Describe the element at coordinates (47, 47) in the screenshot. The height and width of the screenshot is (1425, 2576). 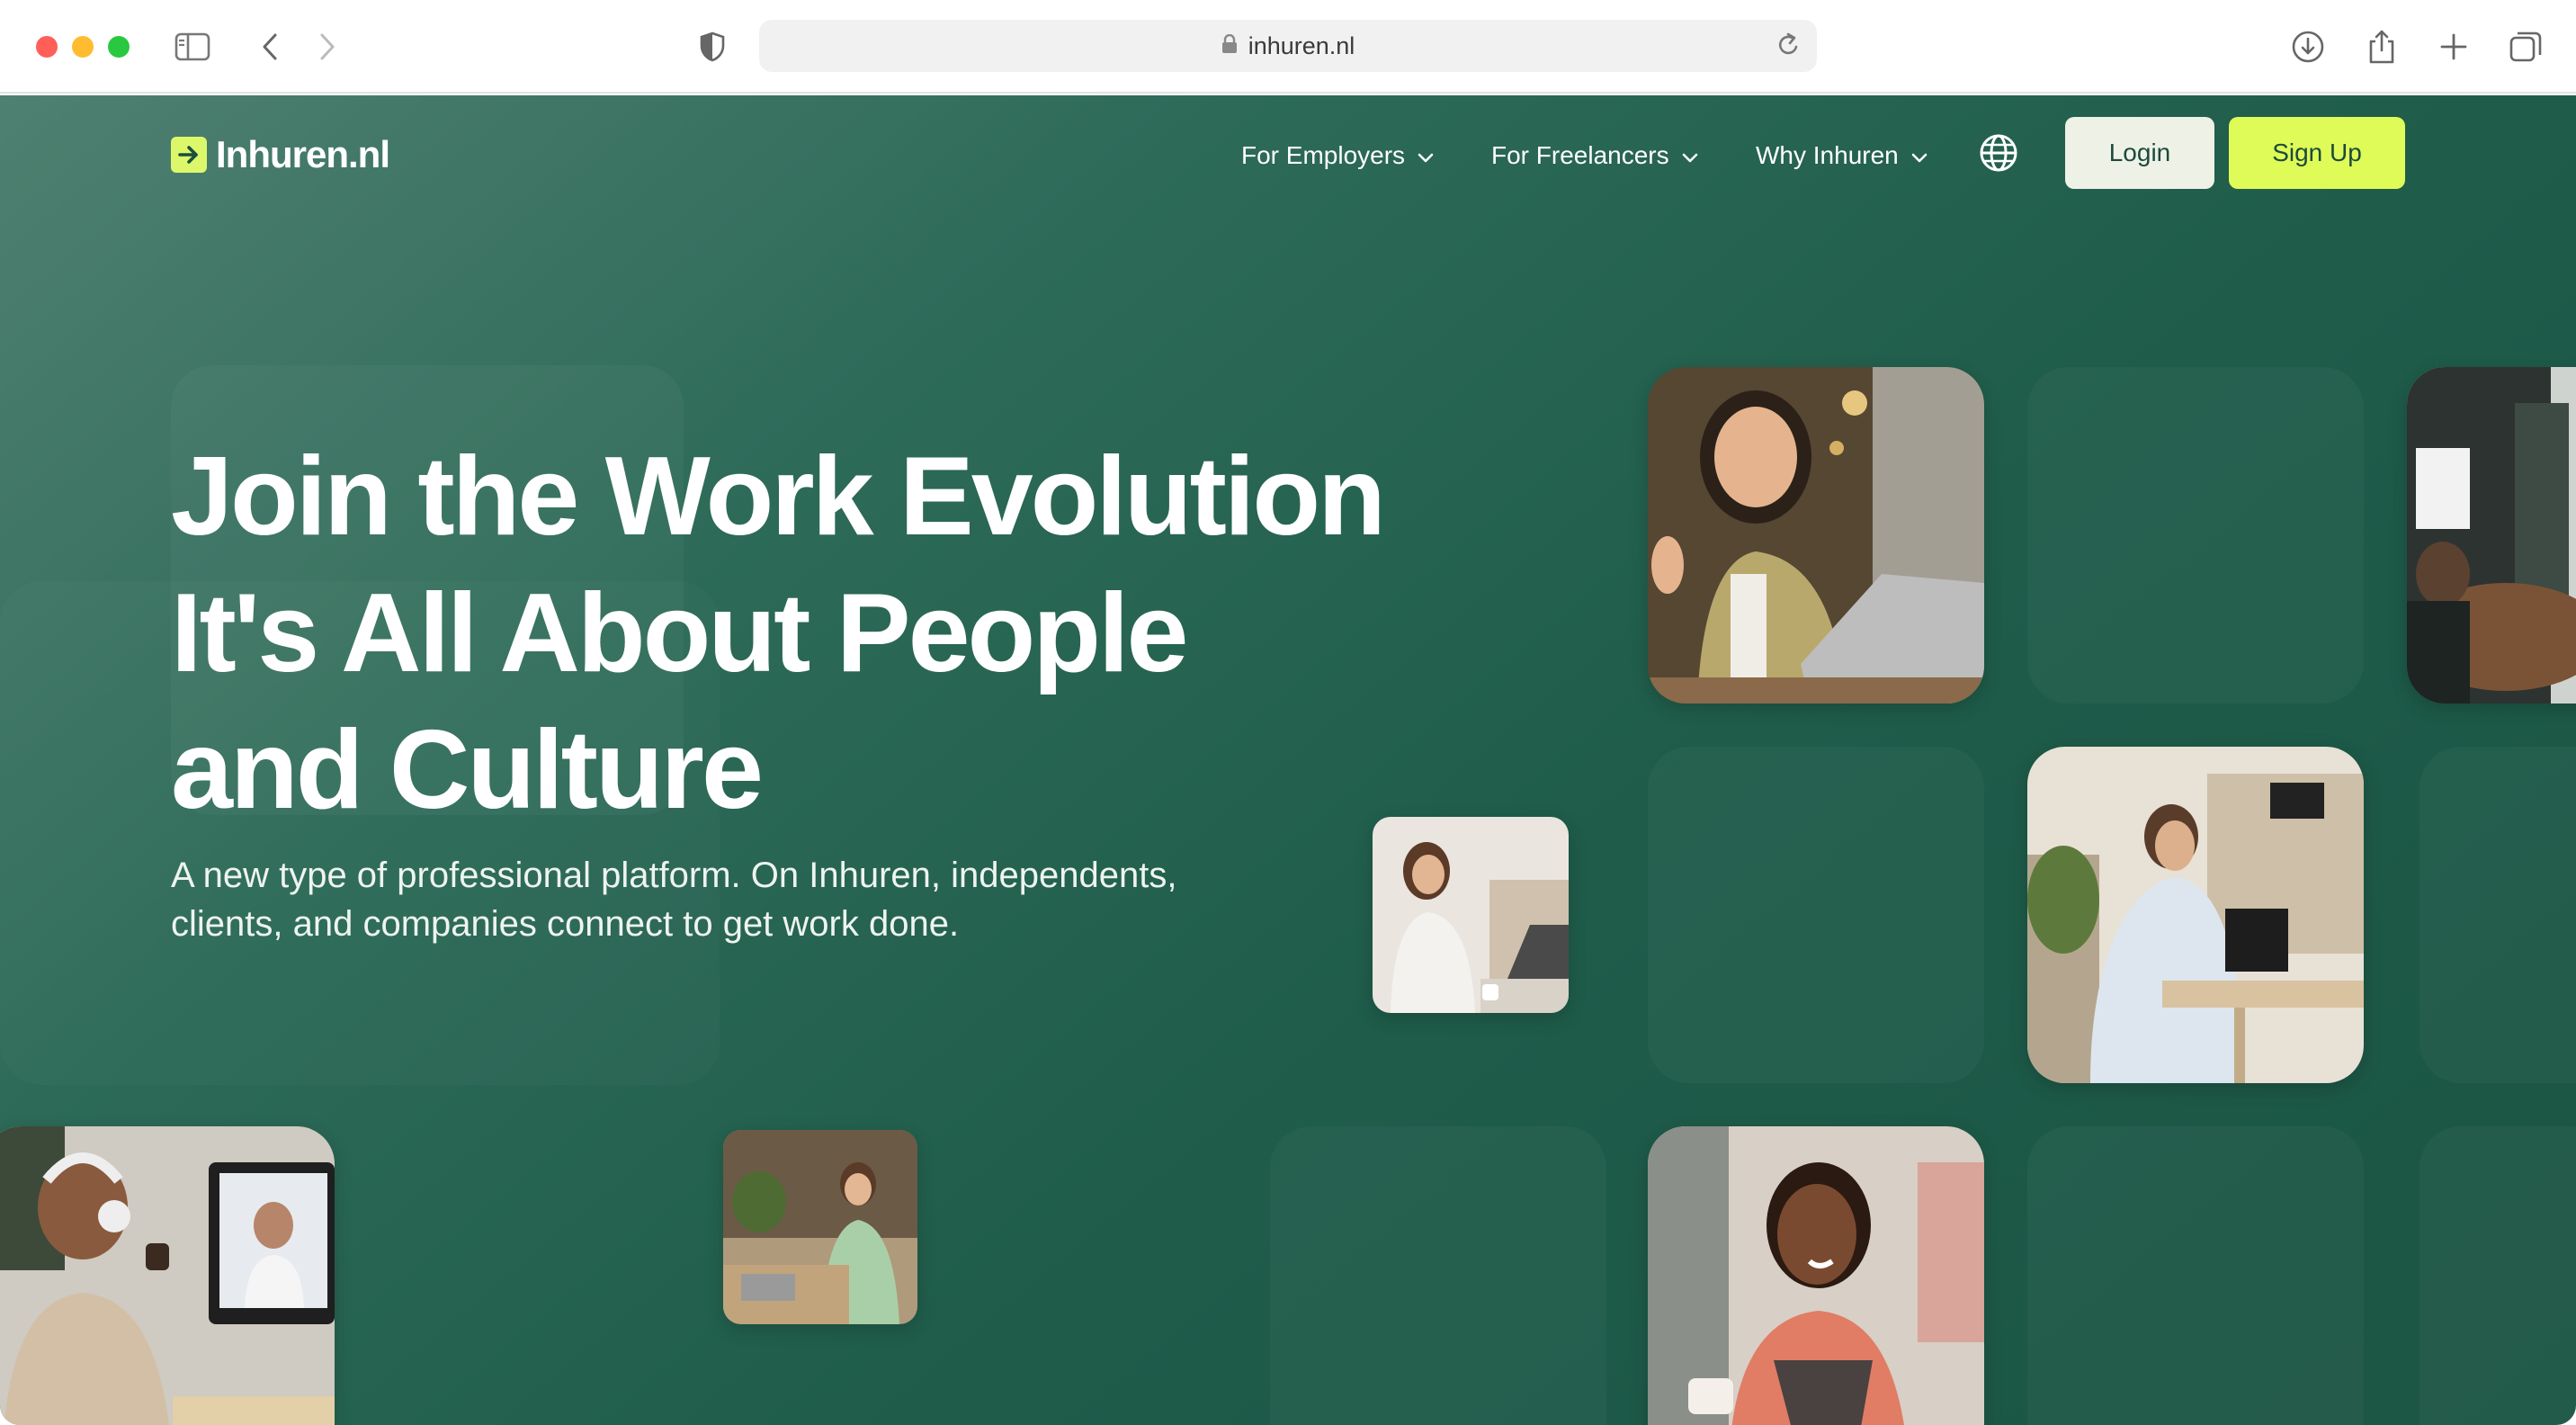
I see `close-window-button` at that location.